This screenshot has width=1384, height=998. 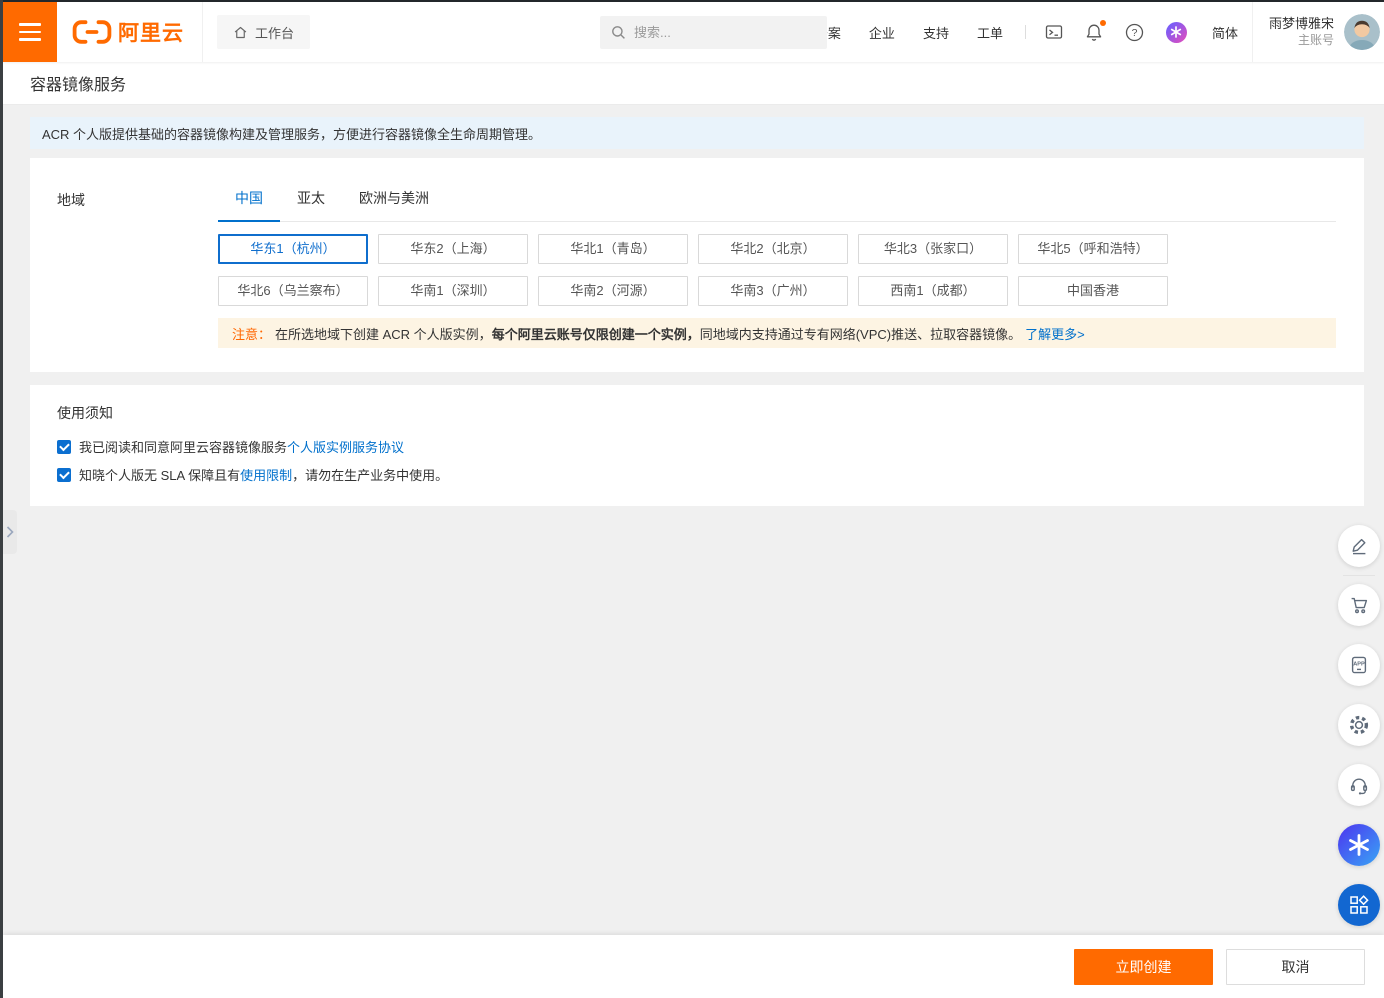 I want to click on workbench-button: 工作台, so click(x=264, y=32).